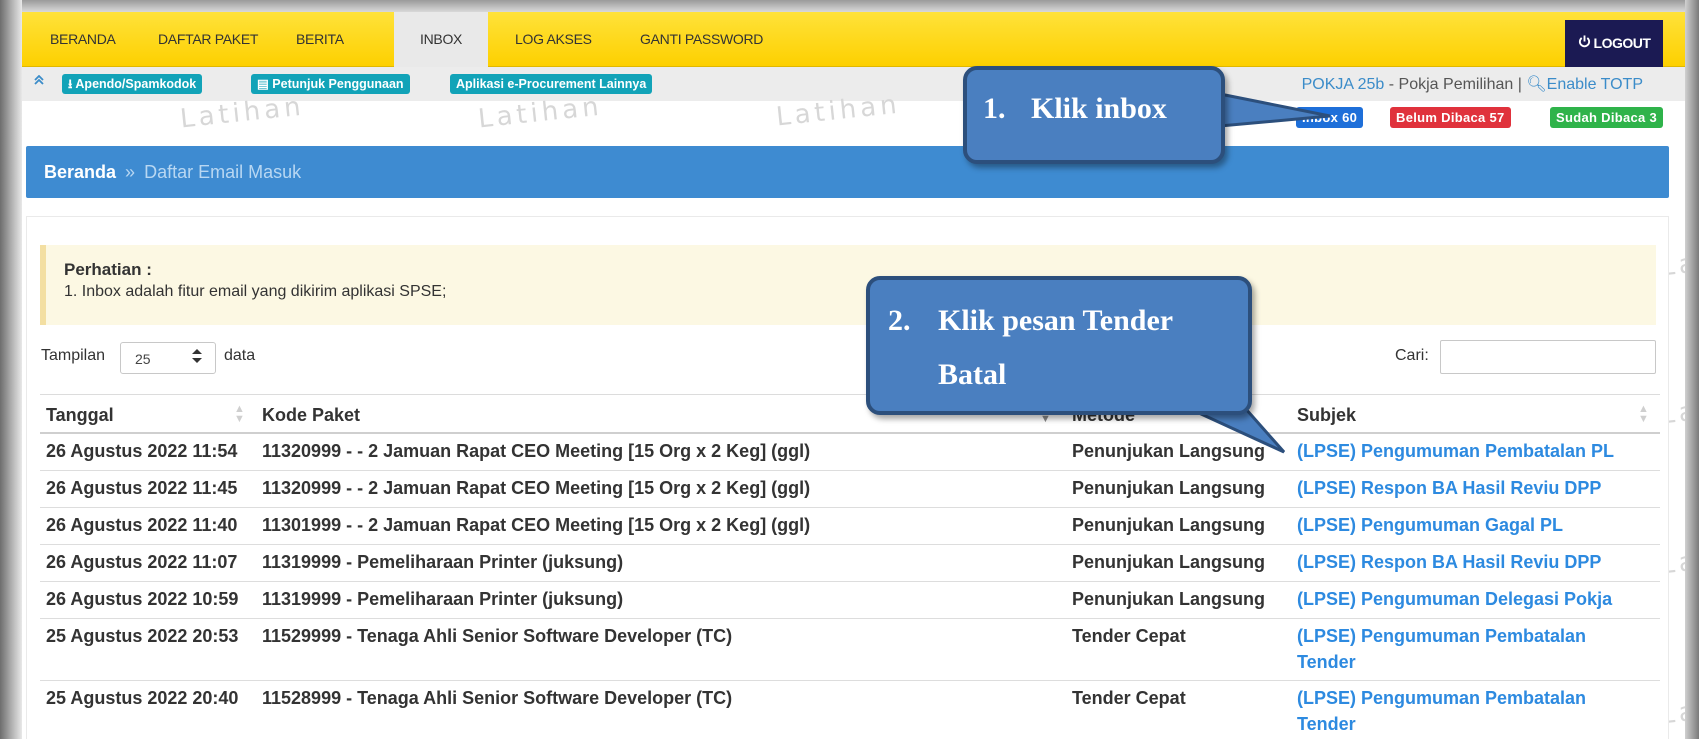 This screenshot has width=1699, height=739. I want to click on callout-1-number: 1., so click(994, 108).